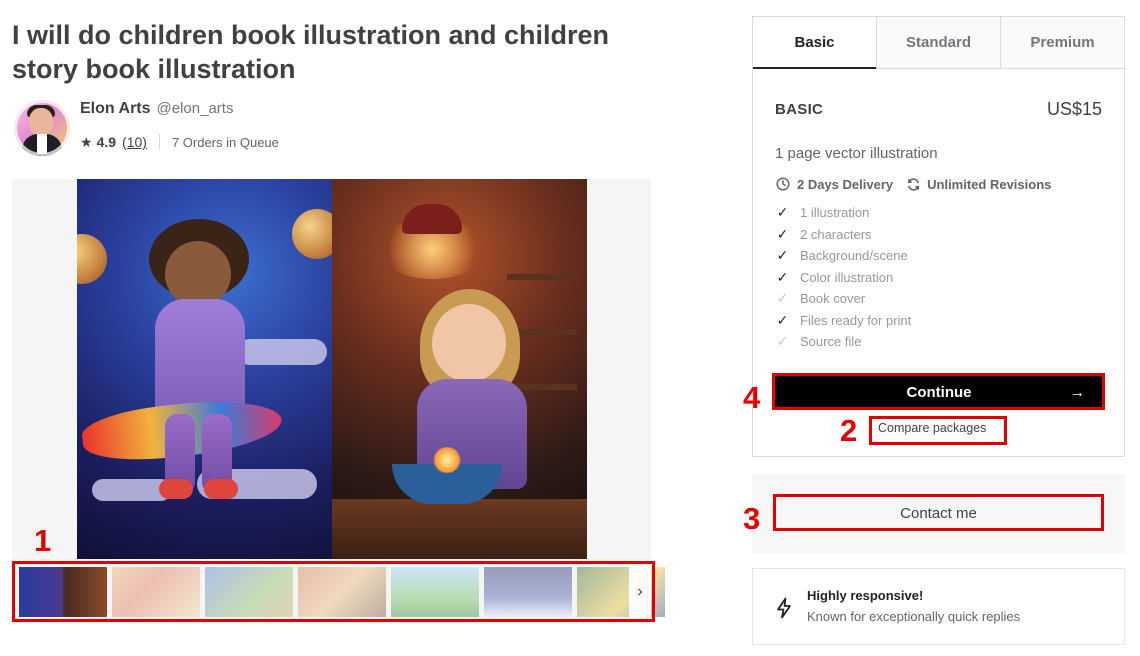 Image resolution: width=1140 pixels, height=656 pixels. What do you see at coordinates (844, 319) in the screenshot?
I see `feature-item: ✓ Files ready for print` at bounding box center [844, 319].